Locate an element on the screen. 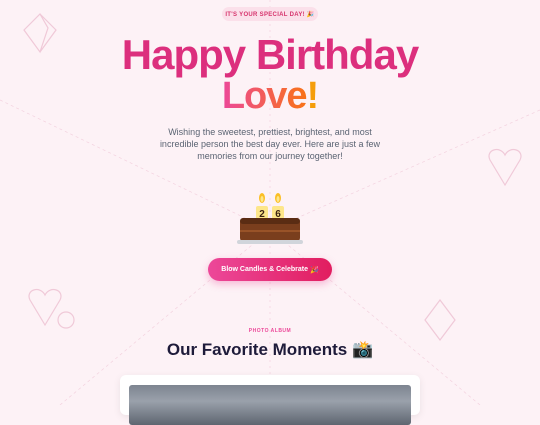  page-title: Happy Birthday is located at coordinates (270, 54).